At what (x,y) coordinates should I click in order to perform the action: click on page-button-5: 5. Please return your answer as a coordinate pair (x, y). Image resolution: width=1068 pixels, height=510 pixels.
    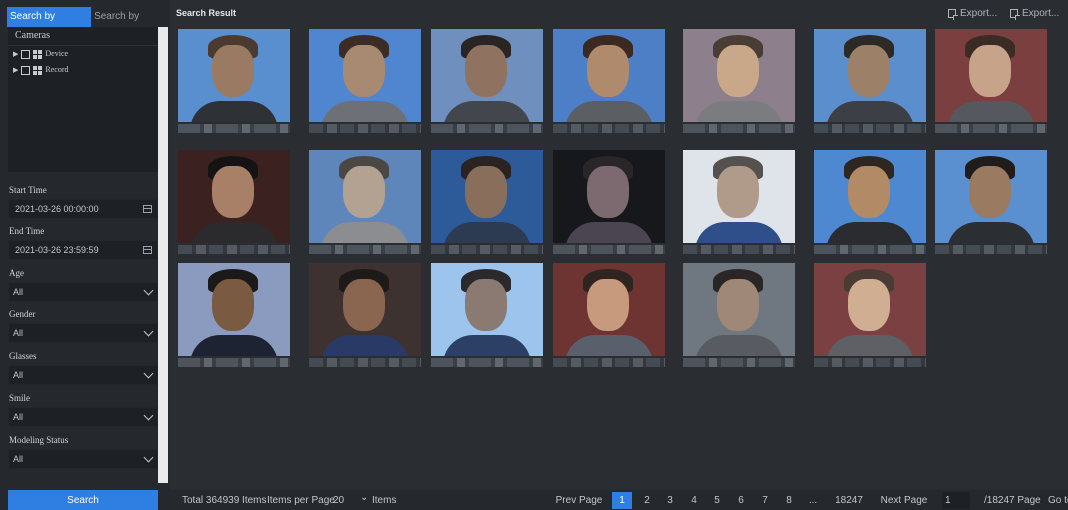
    Looking at the image, I should click on (717, 500).